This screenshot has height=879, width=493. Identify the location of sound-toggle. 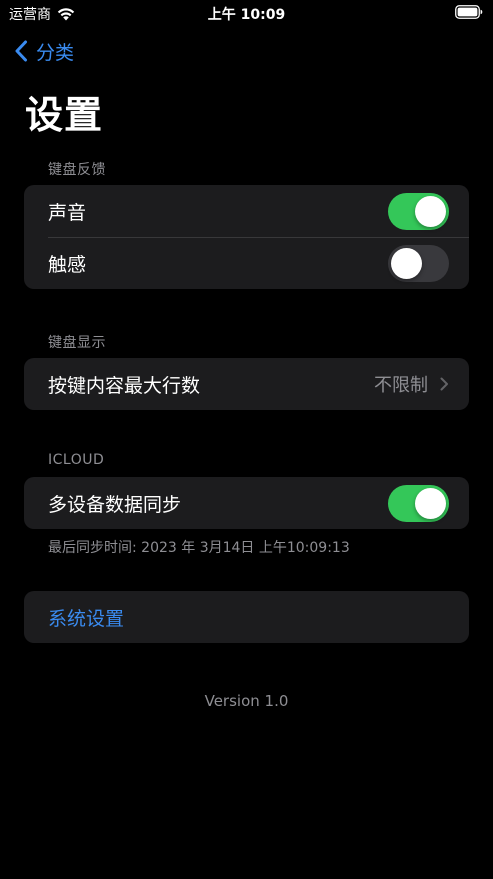
(418, 211).